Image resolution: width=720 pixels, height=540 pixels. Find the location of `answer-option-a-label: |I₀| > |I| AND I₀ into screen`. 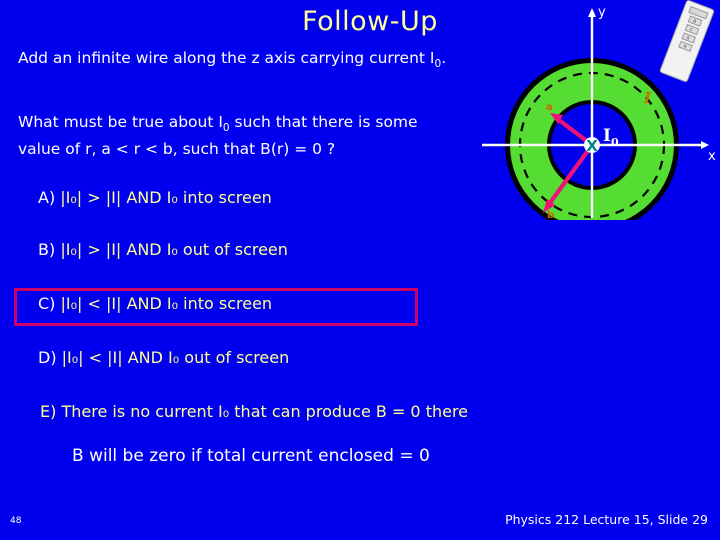

answer-option-a-label: |I₀| > |I| AND I₀ into screen is located at coordinates (166, 197).